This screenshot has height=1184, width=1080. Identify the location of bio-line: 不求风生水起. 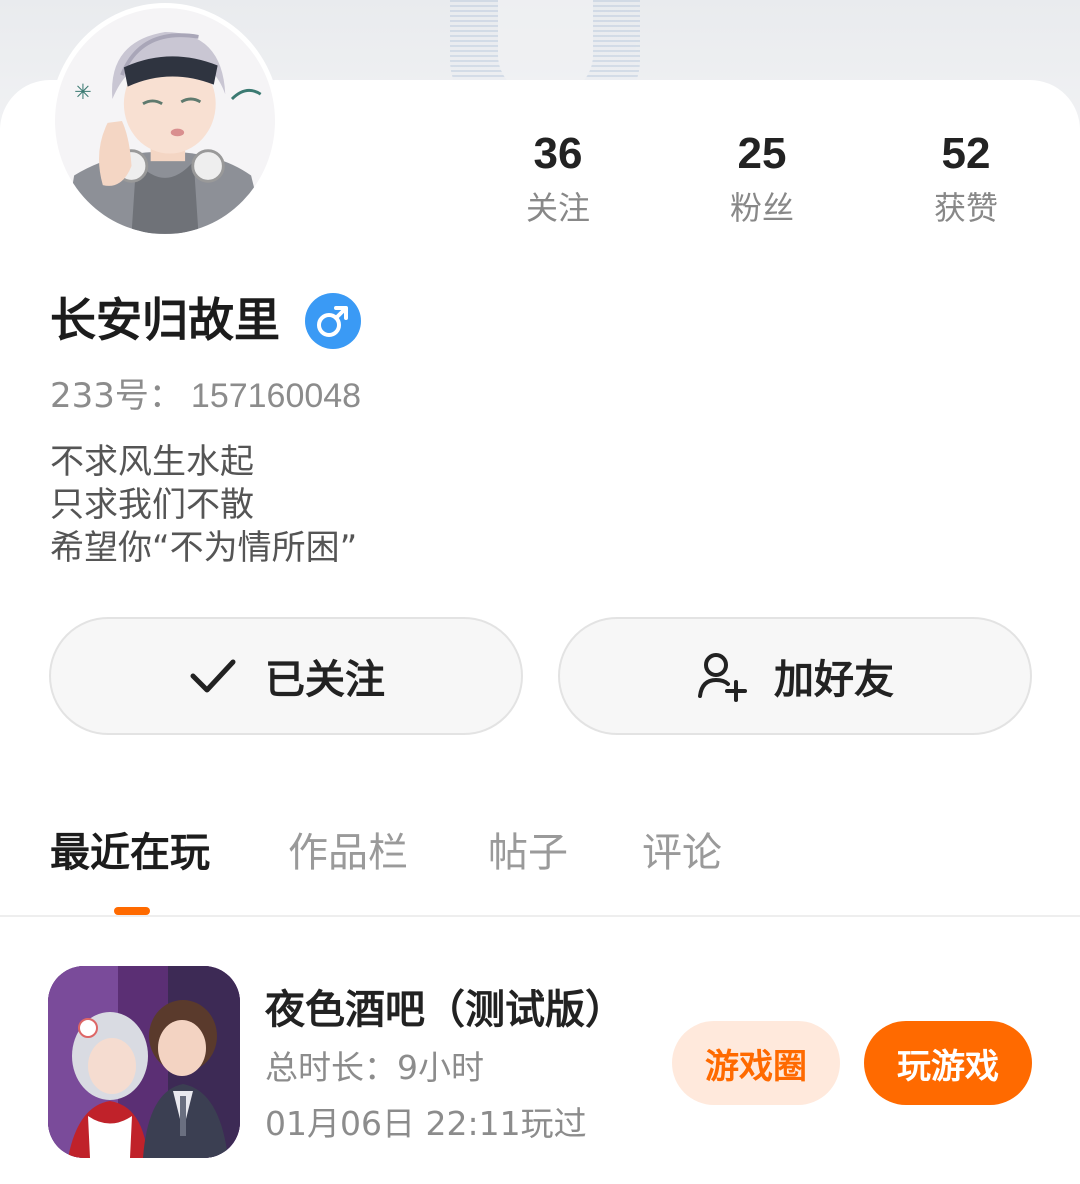
(152, 462).